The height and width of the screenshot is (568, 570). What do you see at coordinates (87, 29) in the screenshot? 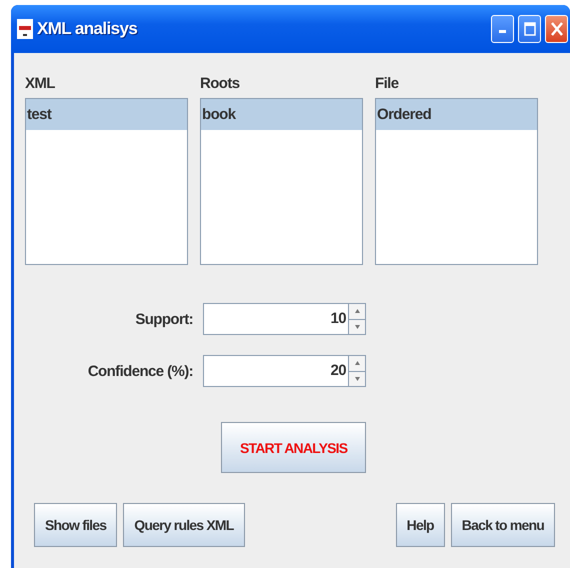
I see `window-title: XML analisys` at bounding box center [87, 29].